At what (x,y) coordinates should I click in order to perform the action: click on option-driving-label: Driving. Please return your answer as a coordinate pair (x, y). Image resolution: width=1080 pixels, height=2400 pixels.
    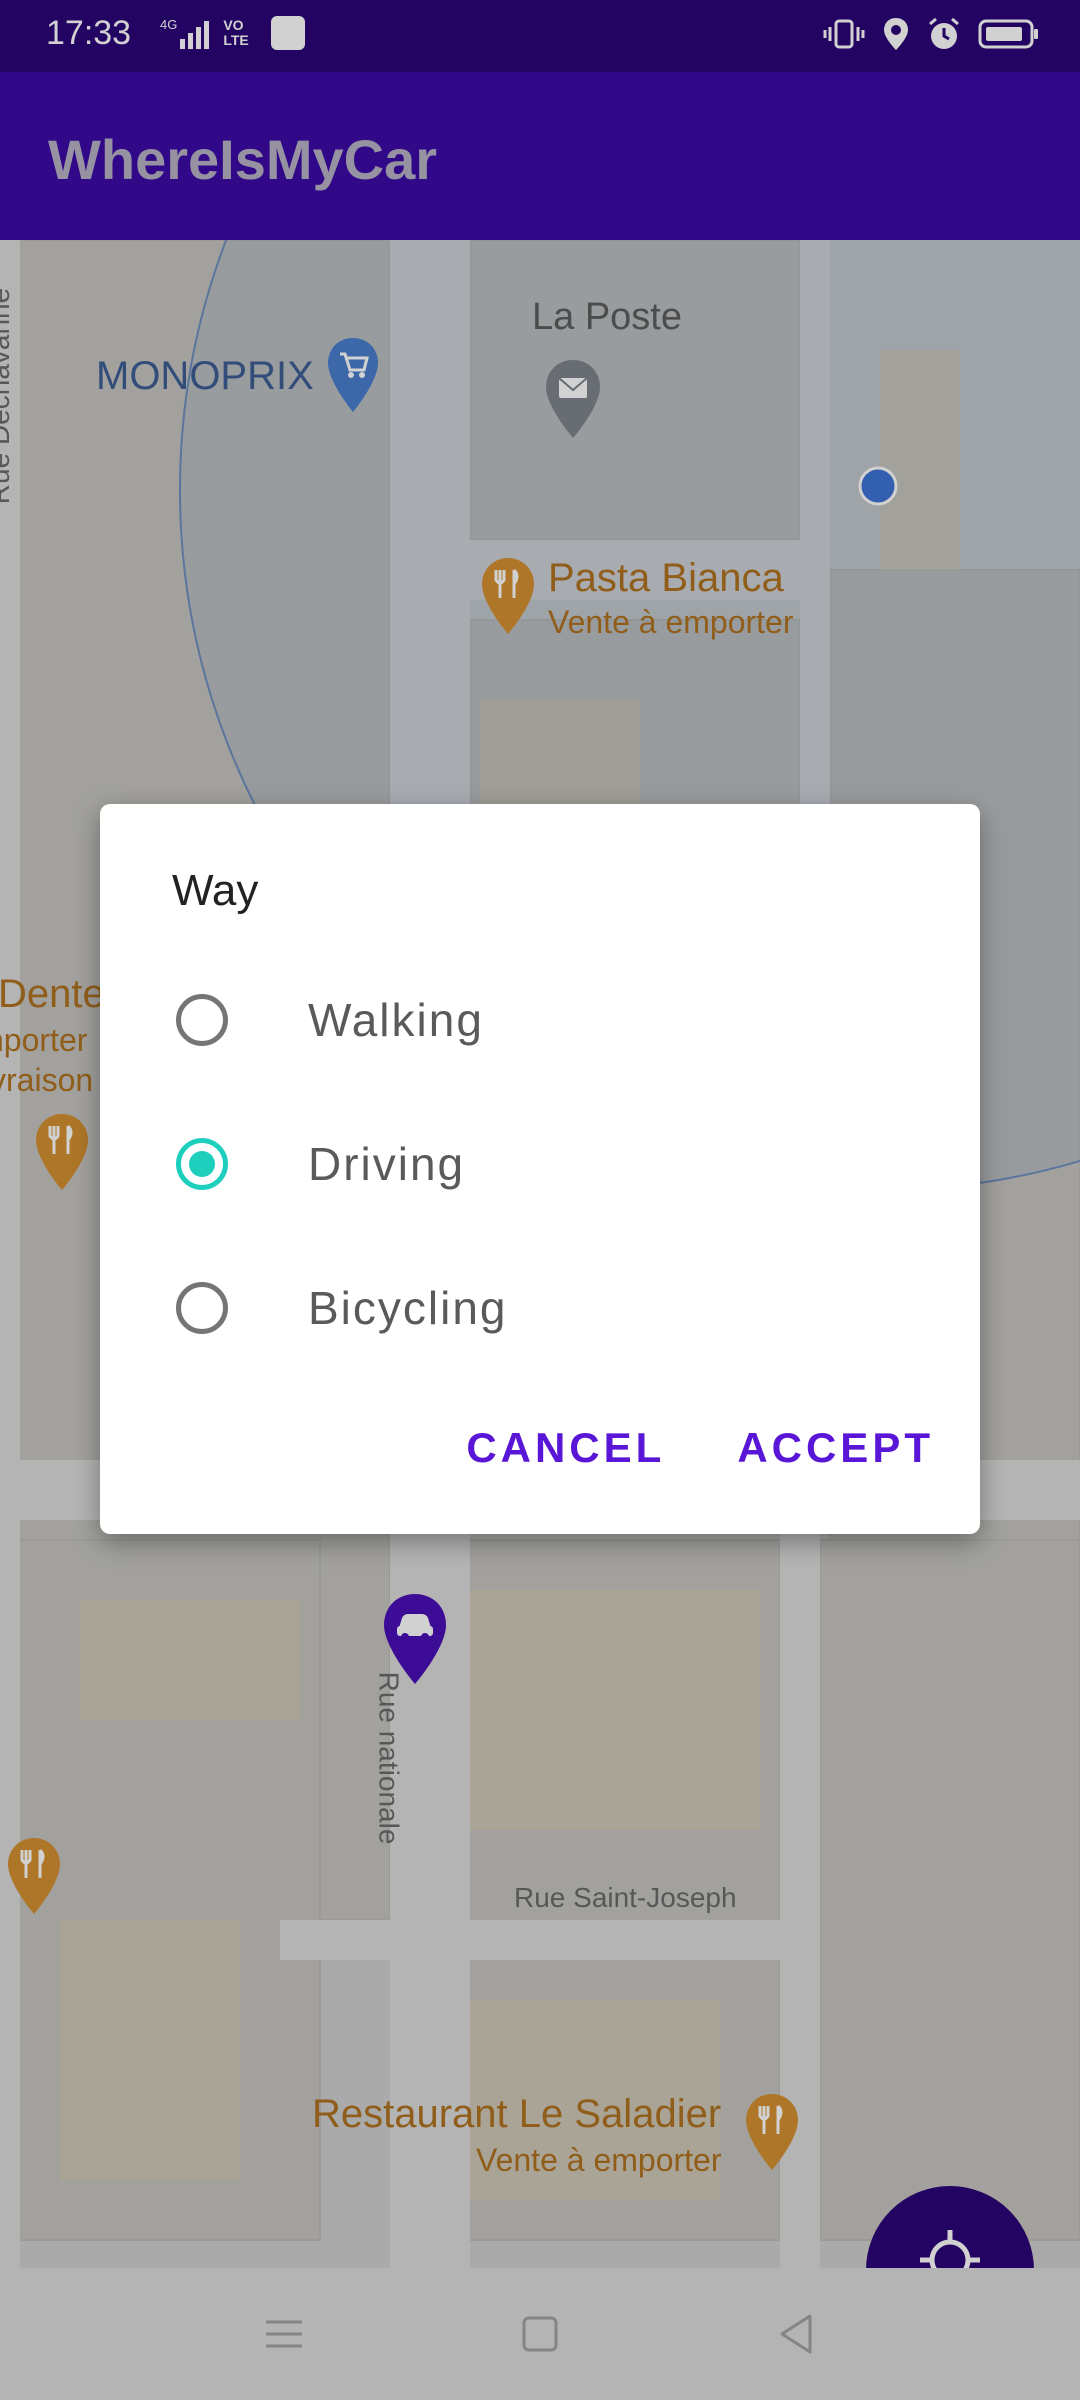
    Looking at the image, I should click on (387, 1164).